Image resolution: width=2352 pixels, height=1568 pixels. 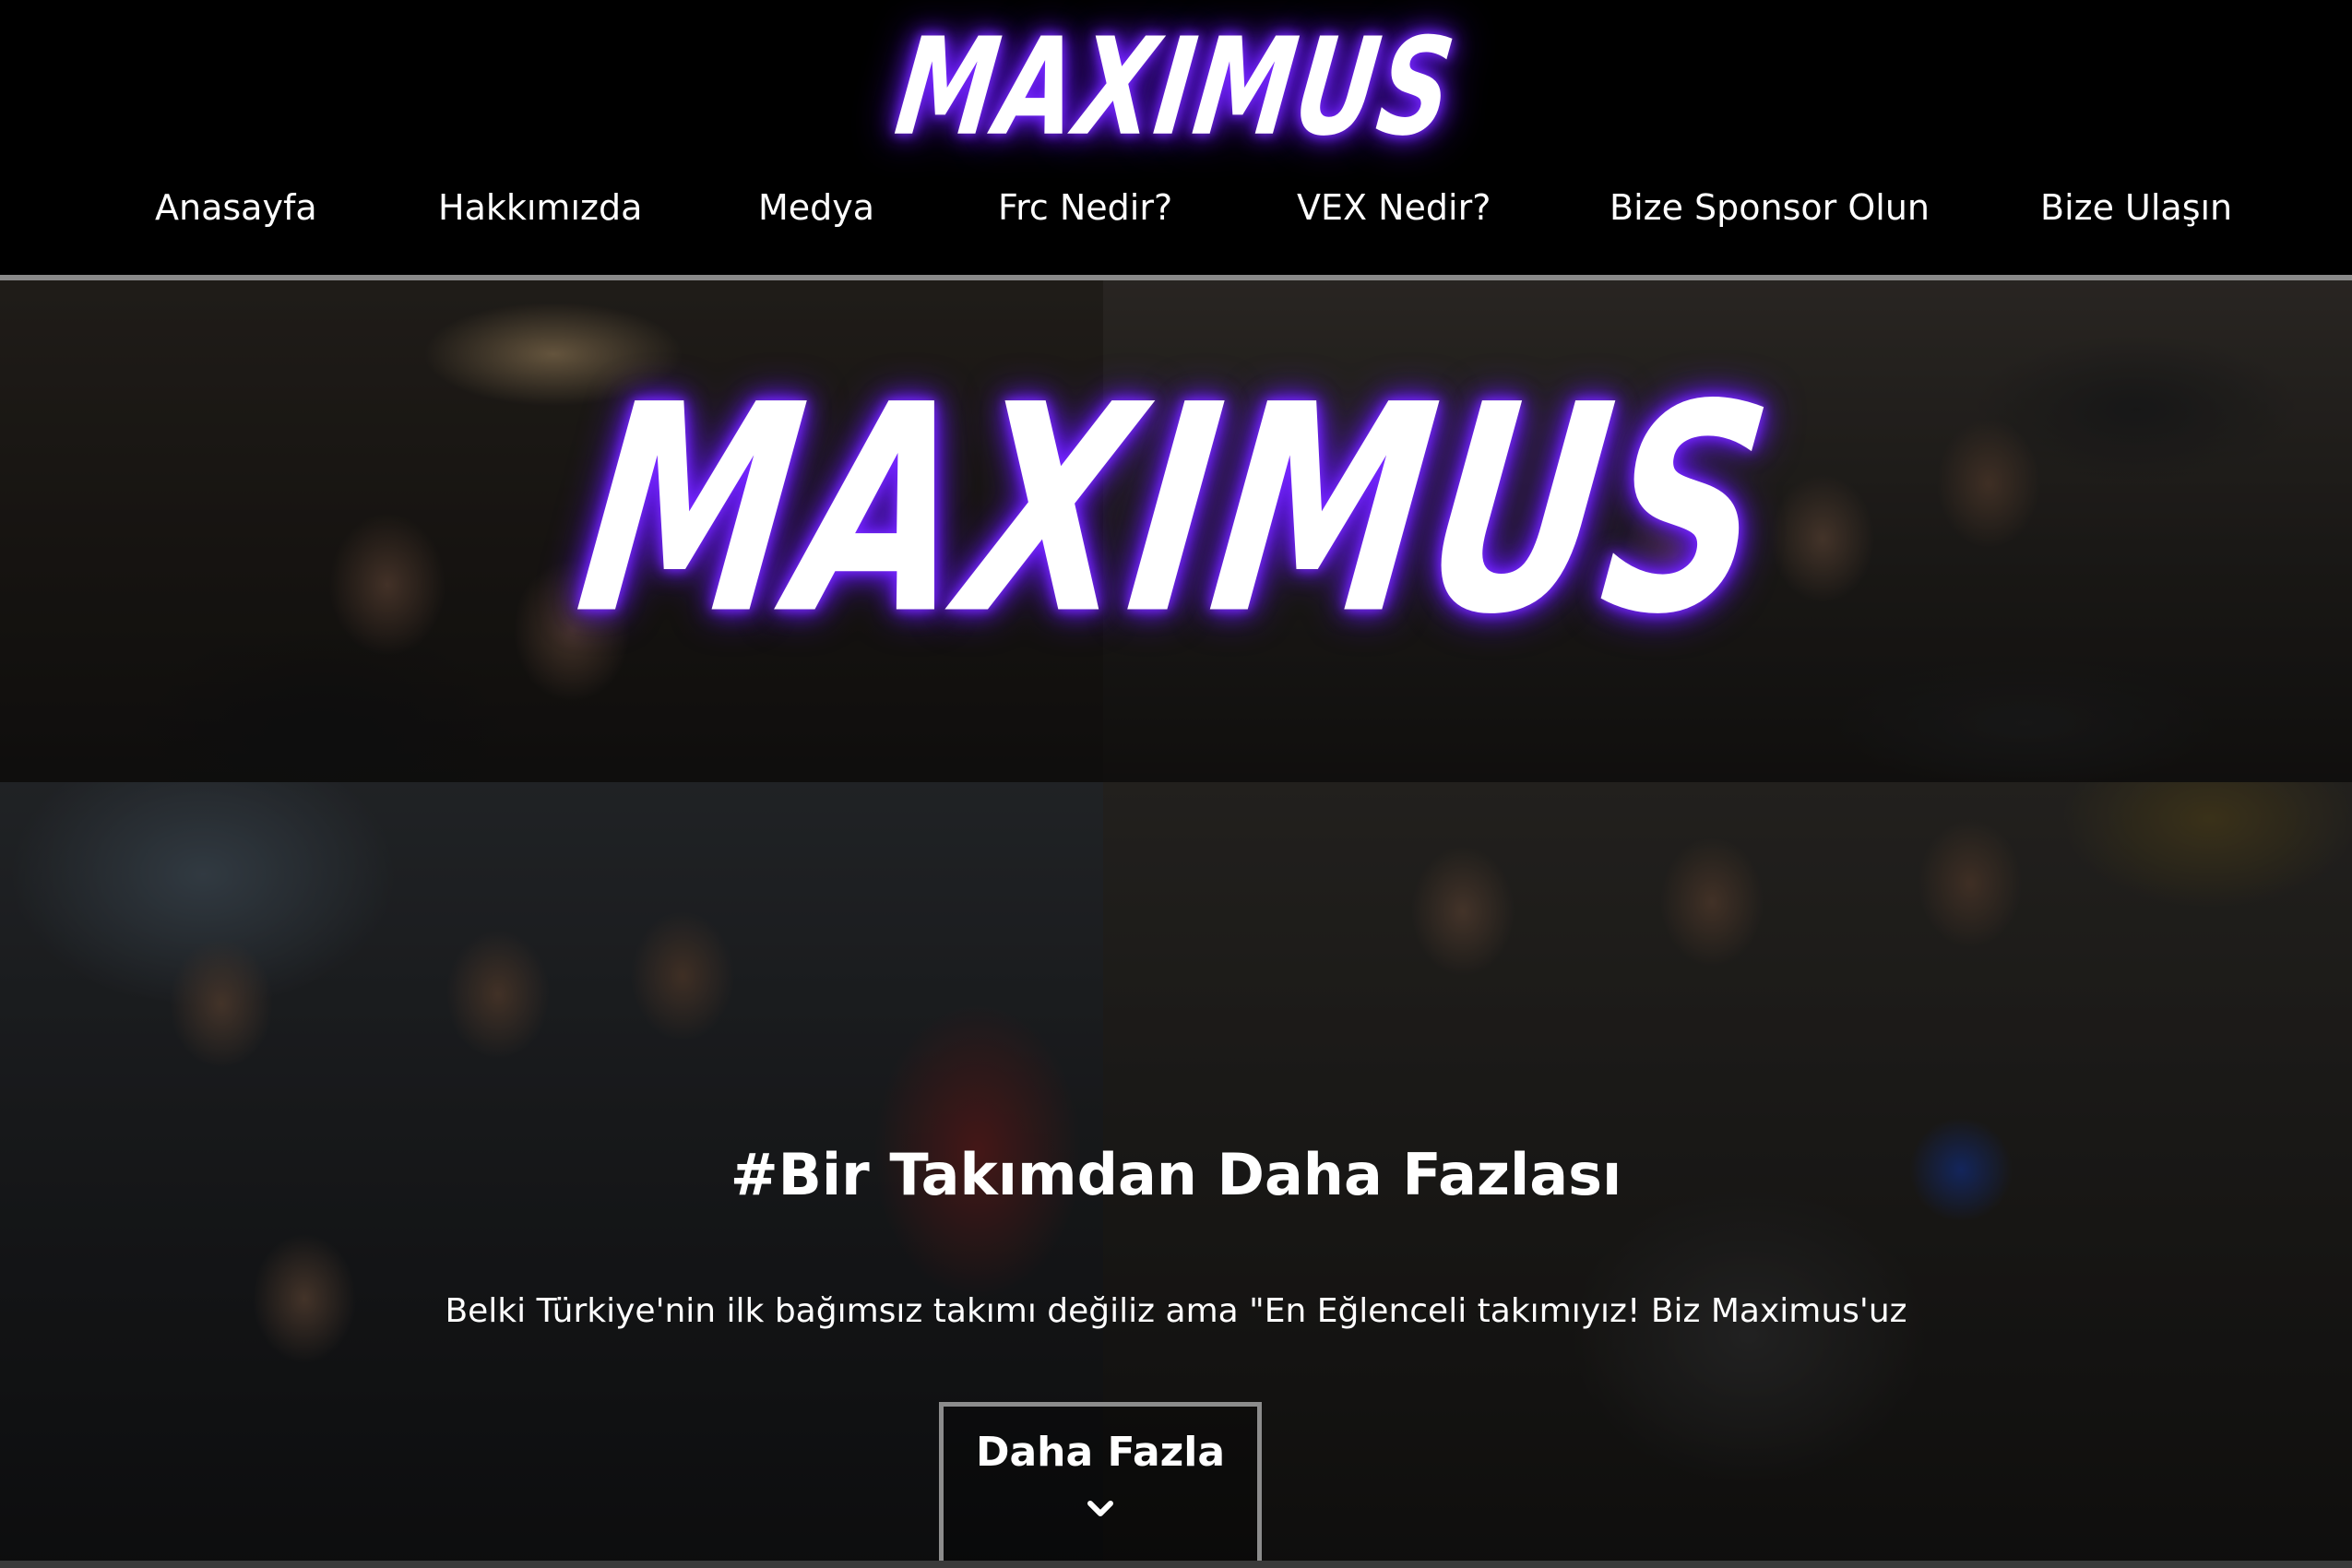 What do you see at coordinates (2136, 207) in the screenshot?
I see `nav-item-iletisim: Bize Ulaşın` at bounding box center [2136, 207].